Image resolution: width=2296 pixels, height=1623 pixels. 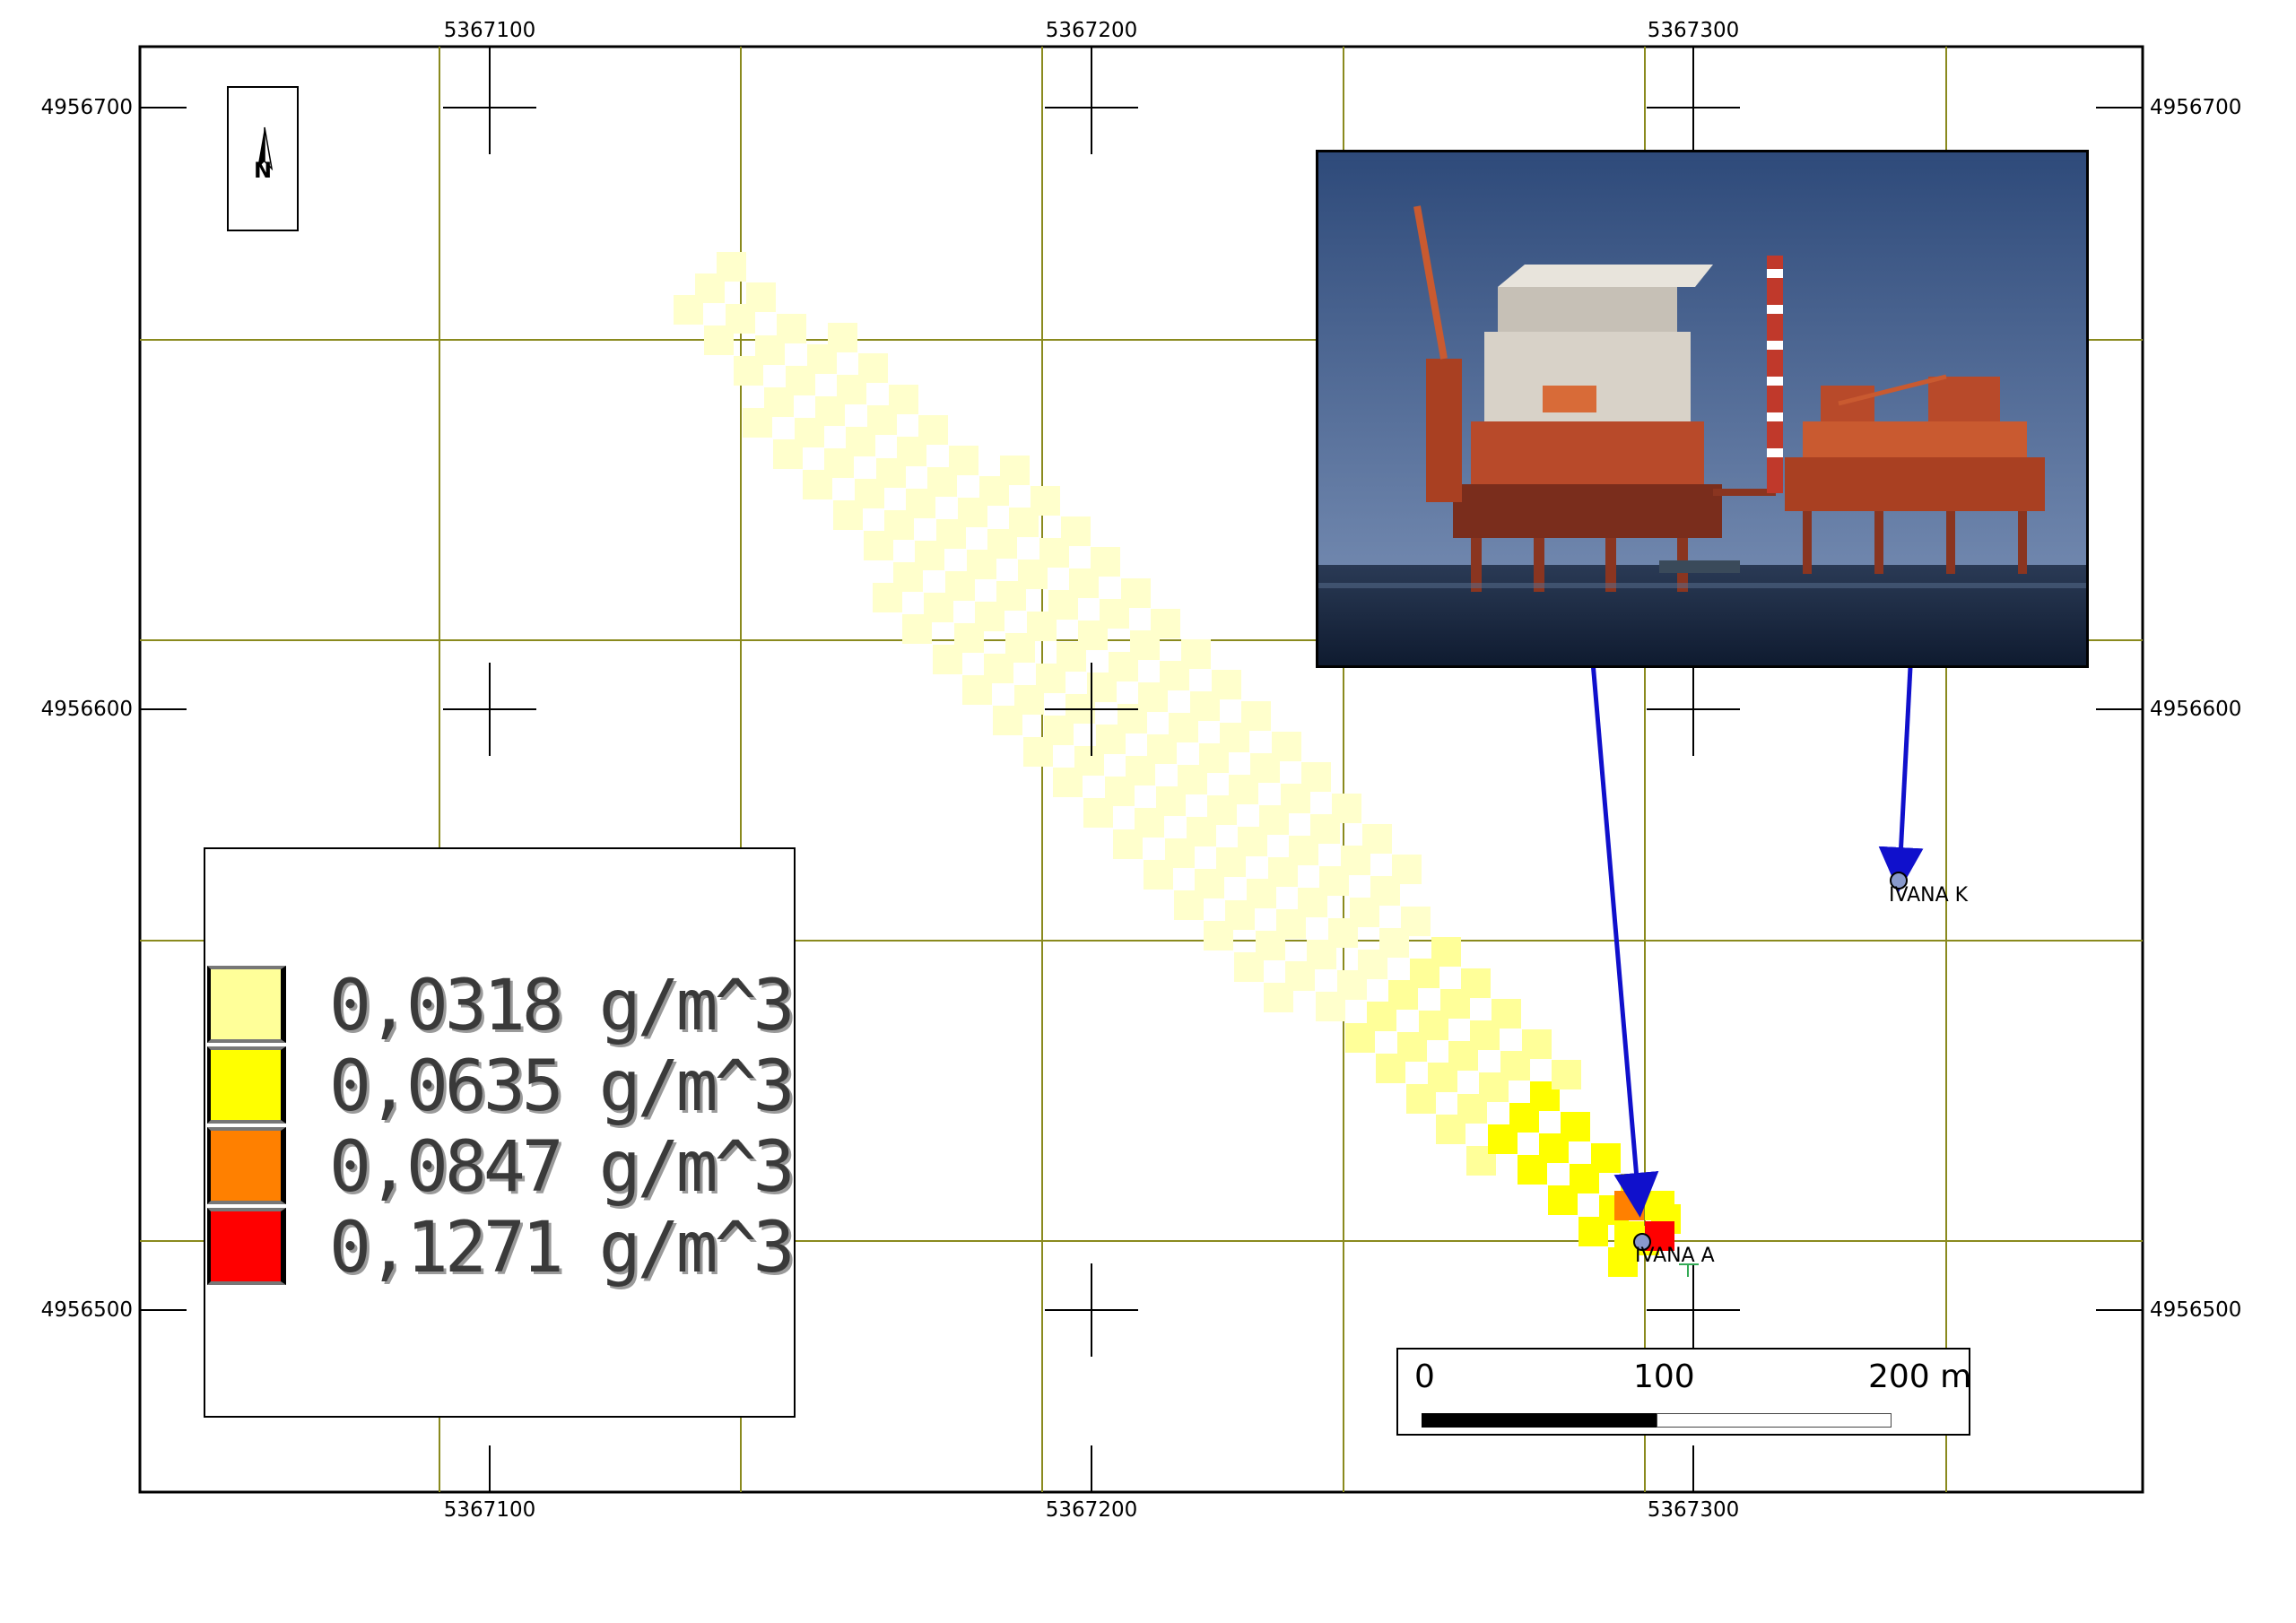 I want to click on y-label-right-1: 4956700, so click(x=2196, y=107).